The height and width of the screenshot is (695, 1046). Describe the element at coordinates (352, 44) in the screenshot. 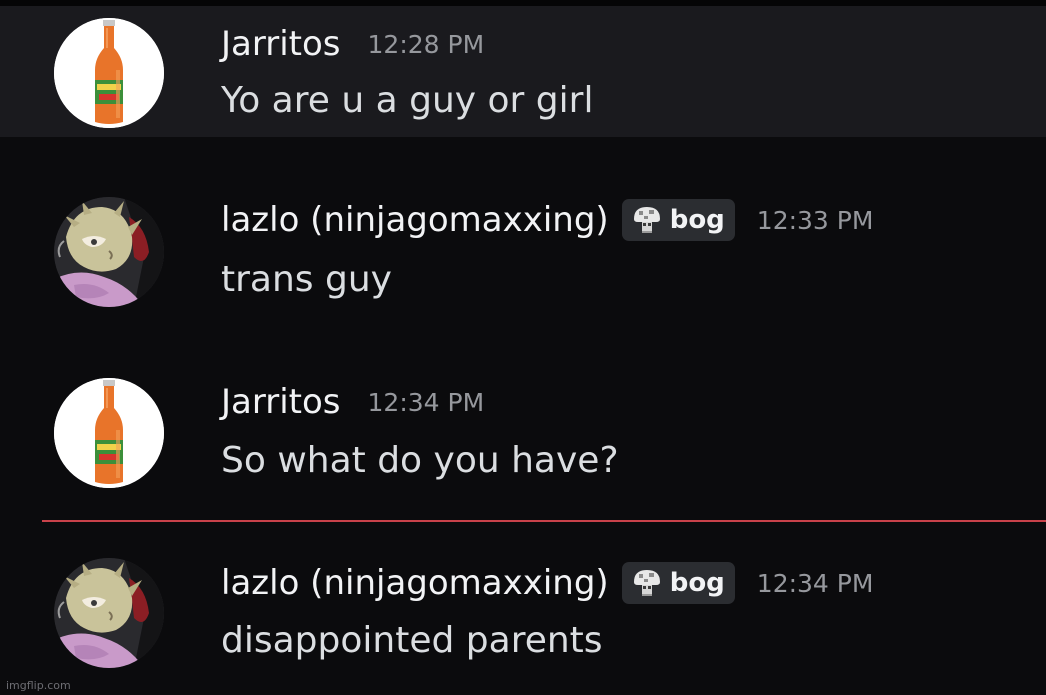

I see `message-header: Jarritos 12:28 PM` at that location.